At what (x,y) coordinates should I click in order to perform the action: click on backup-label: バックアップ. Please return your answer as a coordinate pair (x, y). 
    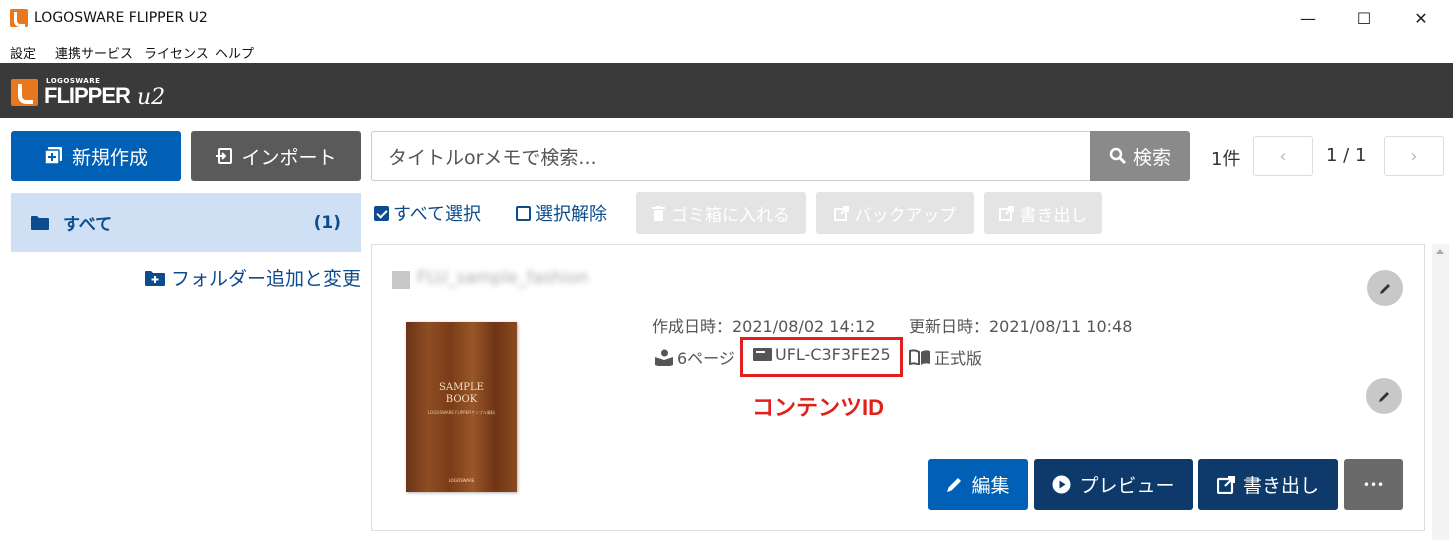
    Looking at the image, I should click on (905, 215).